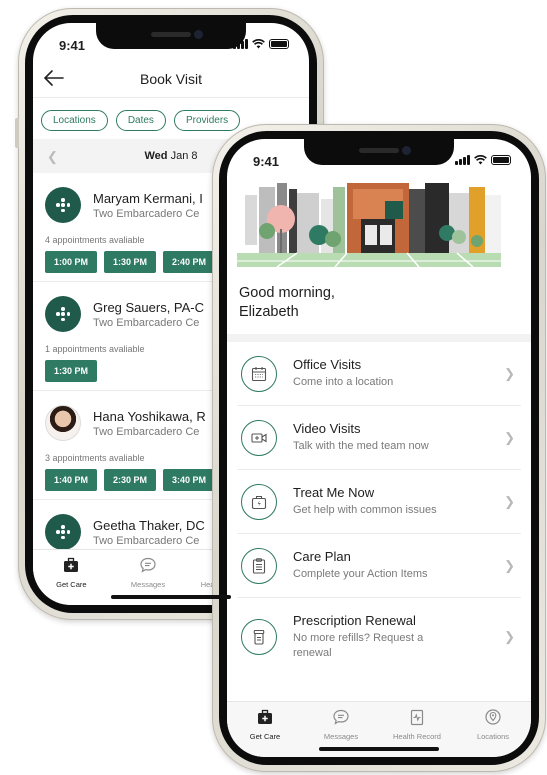  What do you see at coordinates (287, 293) in the screenshot?
I see `greeting-line-1: Good morning,` at bounding box center [287, 293].